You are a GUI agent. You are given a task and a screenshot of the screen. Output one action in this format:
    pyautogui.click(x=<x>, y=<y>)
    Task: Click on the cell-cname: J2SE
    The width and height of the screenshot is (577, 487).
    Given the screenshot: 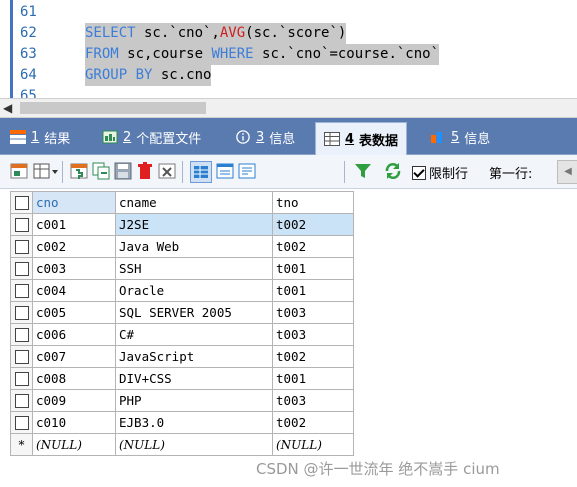 What is the action you would take?
    pyautogui.click(x=194, y=224)
    